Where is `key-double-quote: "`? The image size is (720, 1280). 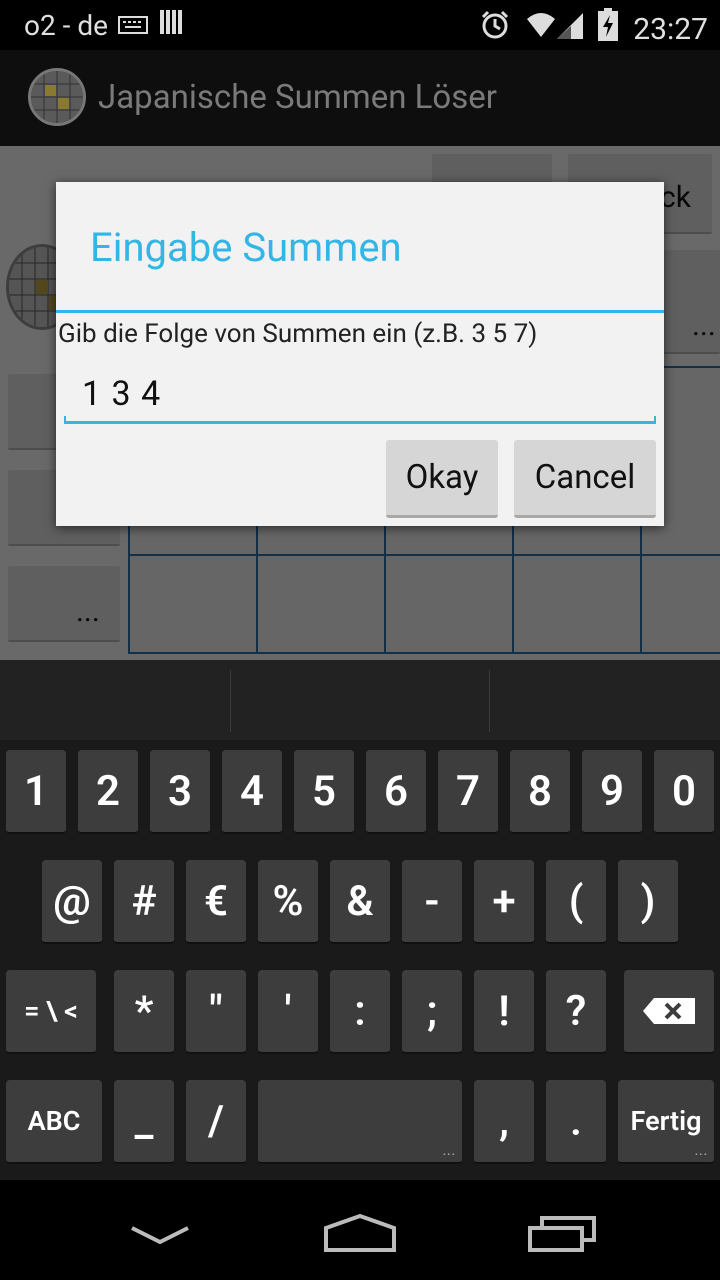 key-double-quote: " is located at coordinates (216, 1012).